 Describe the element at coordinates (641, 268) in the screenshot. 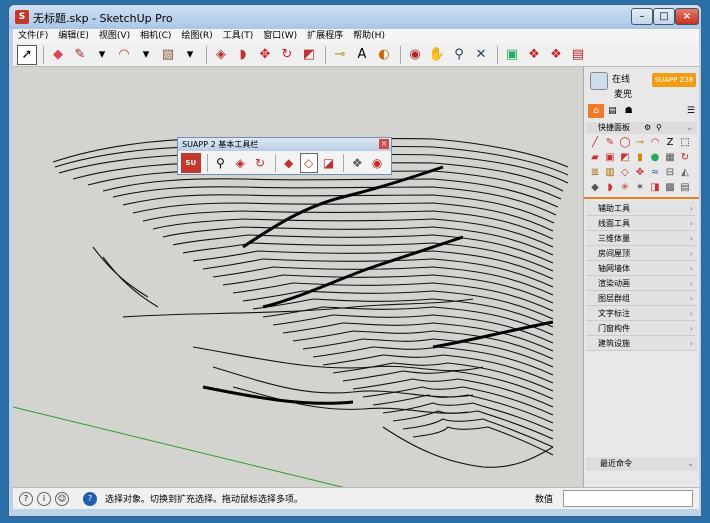

I see `category-item: 轴网墙体 ›` at that location.